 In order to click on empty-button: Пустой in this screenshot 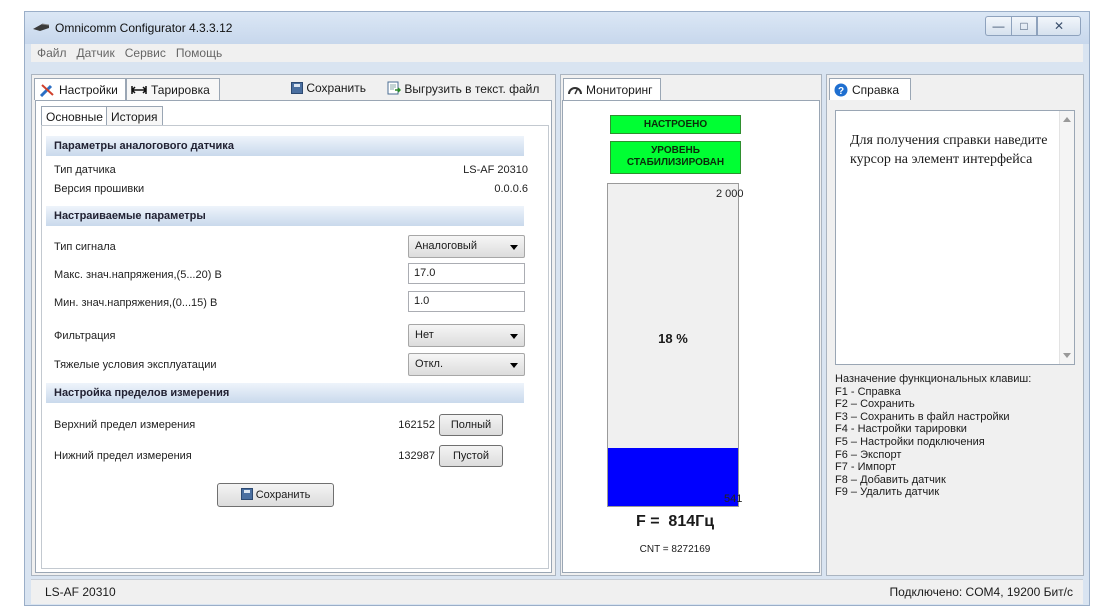, I will do `click(471, 456)`.